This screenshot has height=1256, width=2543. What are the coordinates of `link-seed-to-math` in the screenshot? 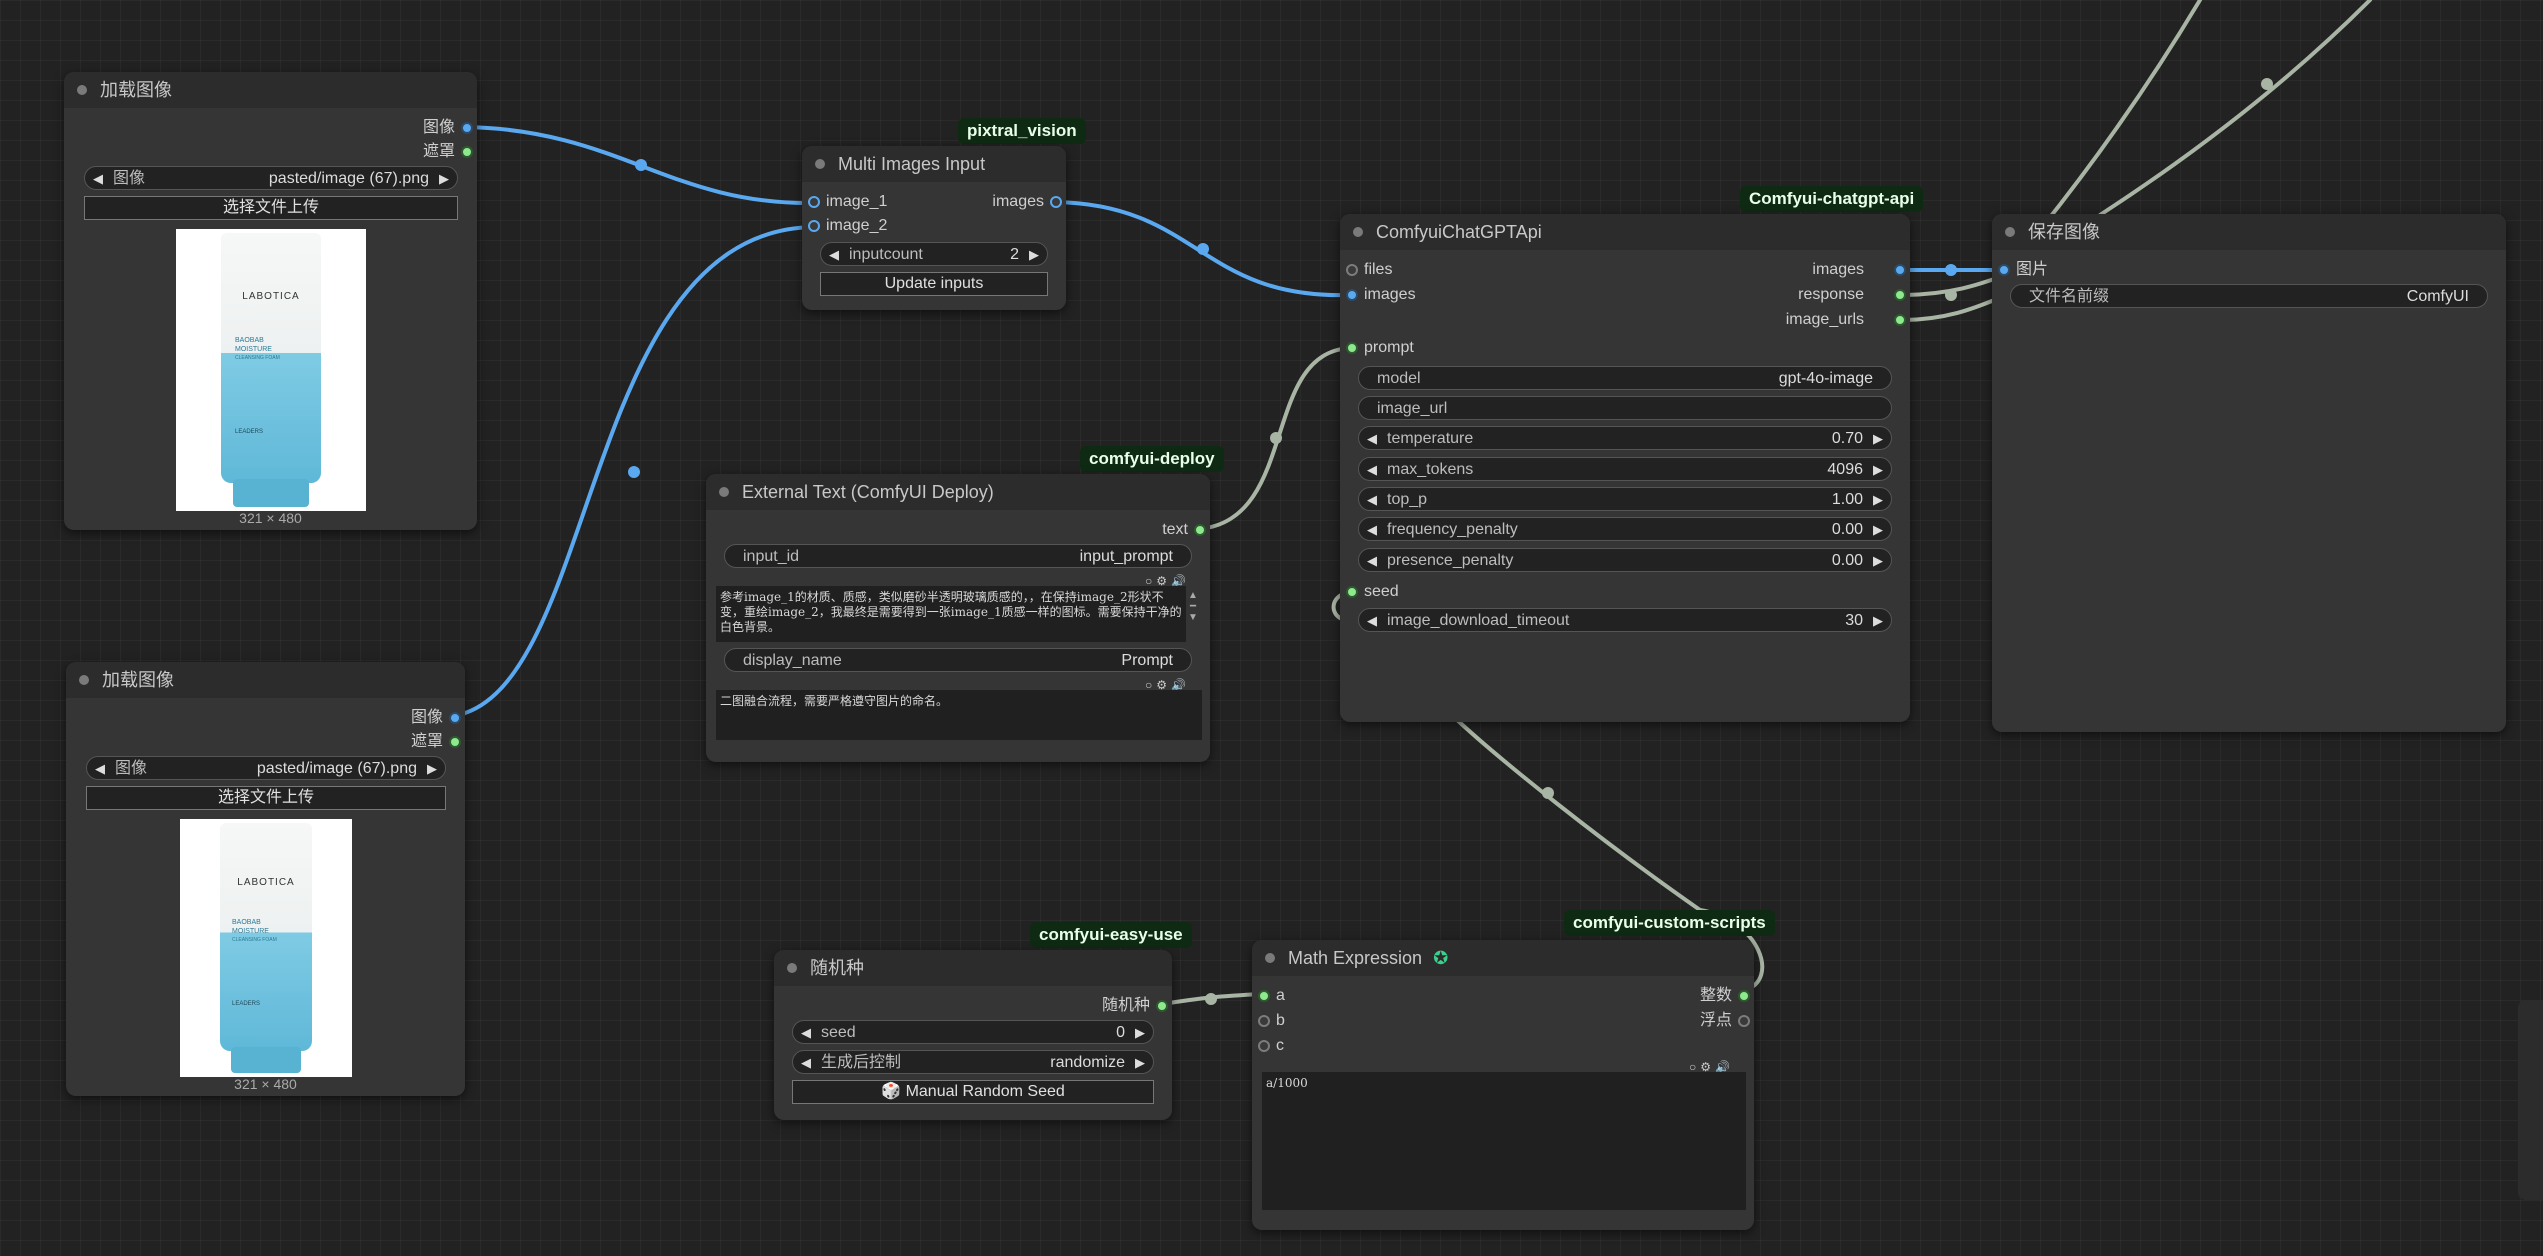 It's located at (1212, 999).